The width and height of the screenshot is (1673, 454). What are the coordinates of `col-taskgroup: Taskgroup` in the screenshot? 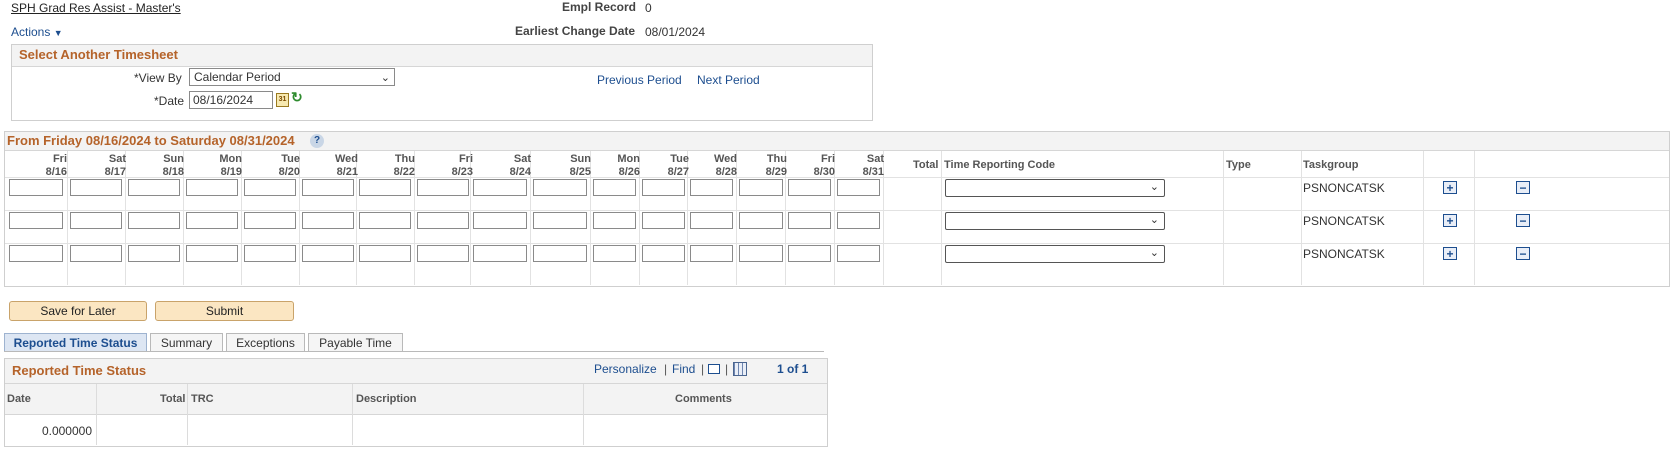 It's located at (1331, 165).